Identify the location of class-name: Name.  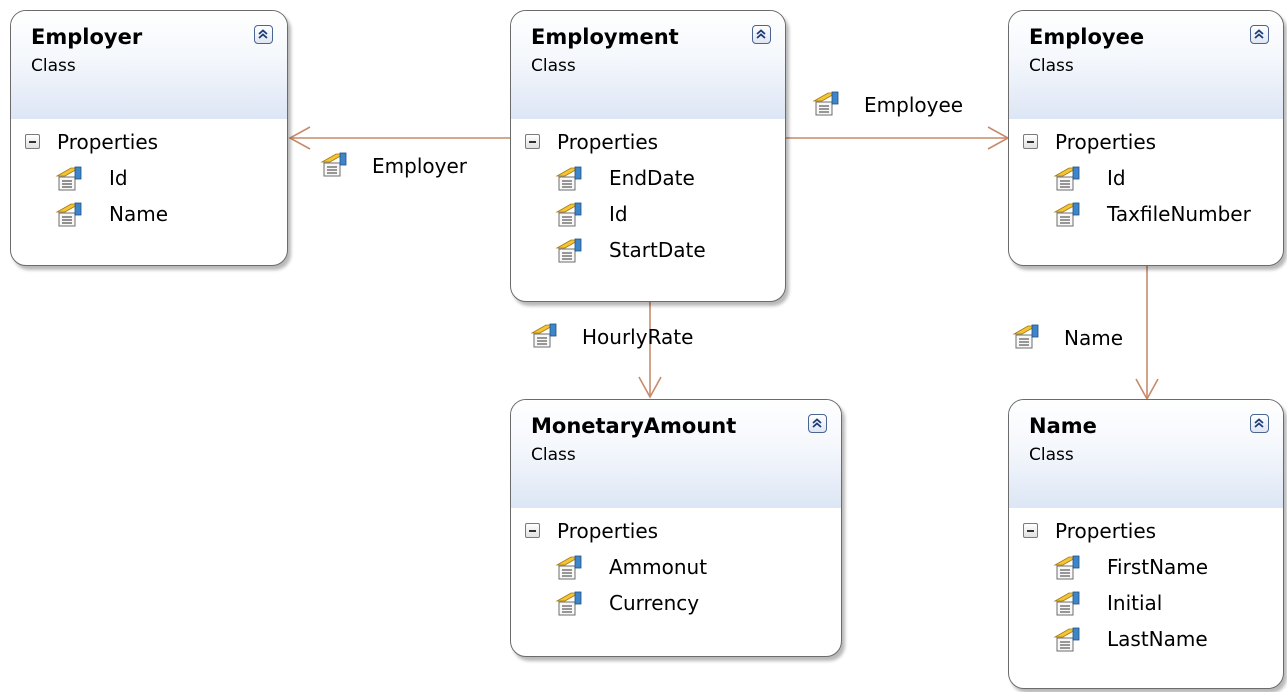
(1063, 426).